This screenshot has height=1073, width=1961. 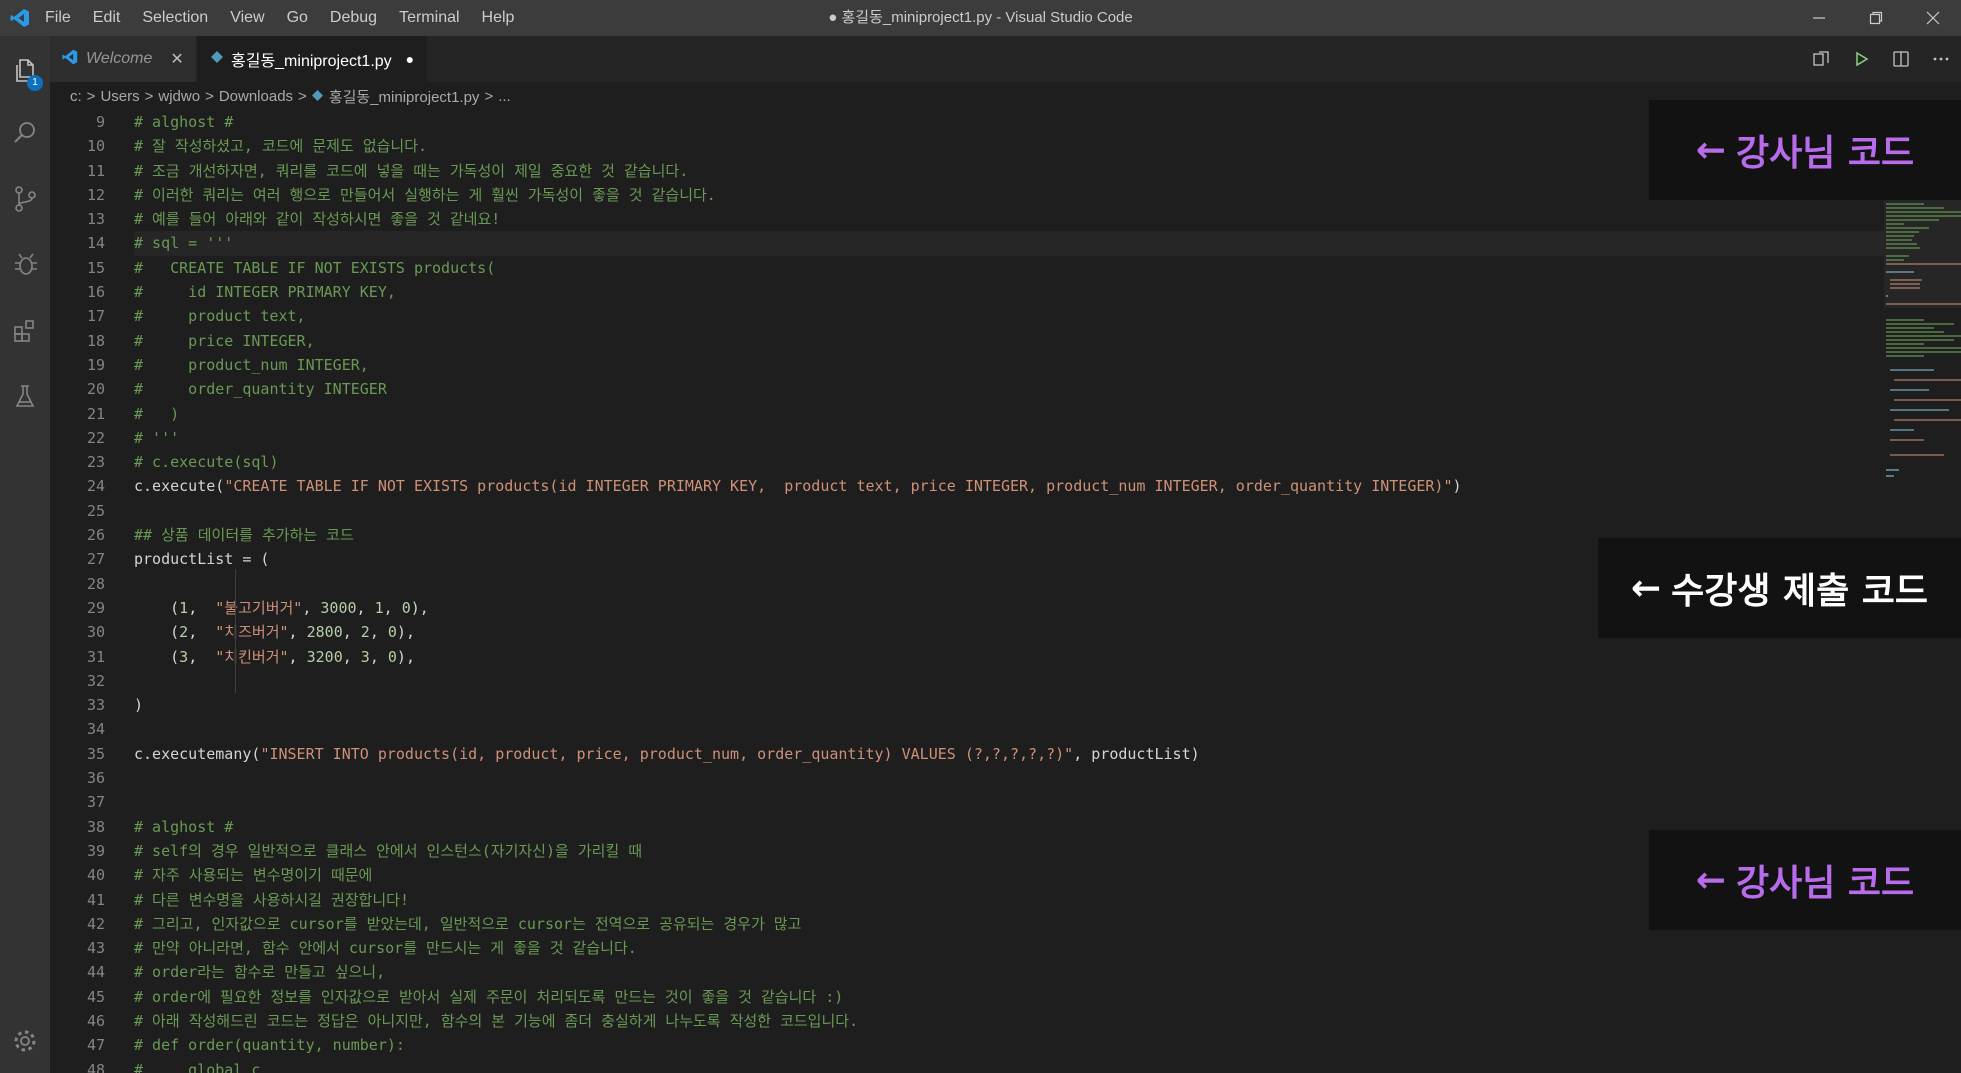 I want to click on code-line: ), so click(x=1009, y=705).